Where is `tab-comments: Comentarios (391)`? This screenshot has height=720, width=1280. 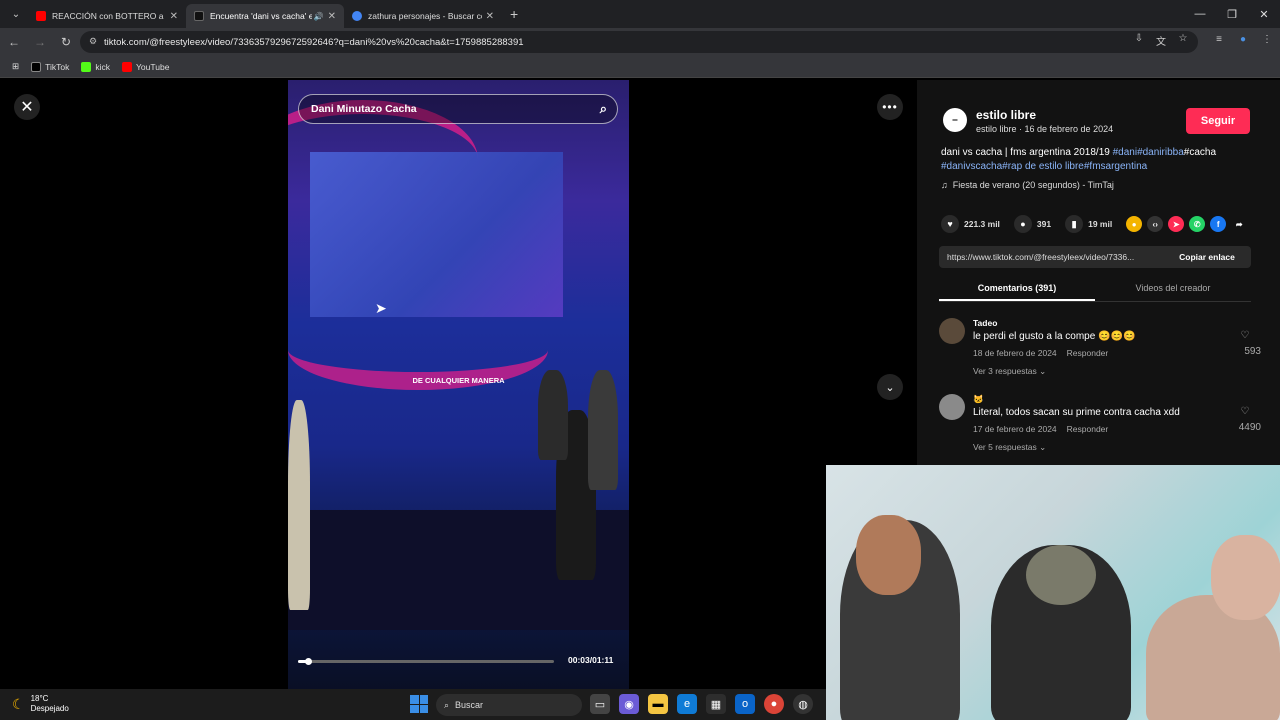
tab-comments: Comentarios (391) is located at coordinates (1017, 290).